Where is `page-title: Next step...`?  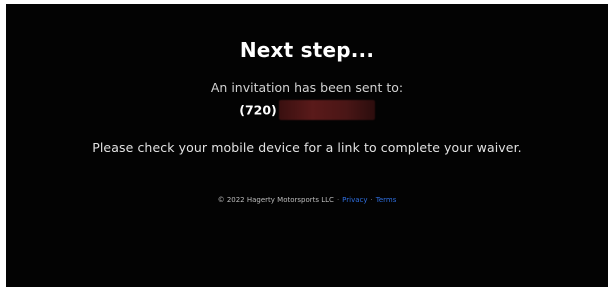
page-title: Next step... is located at coordinates (307, 50).